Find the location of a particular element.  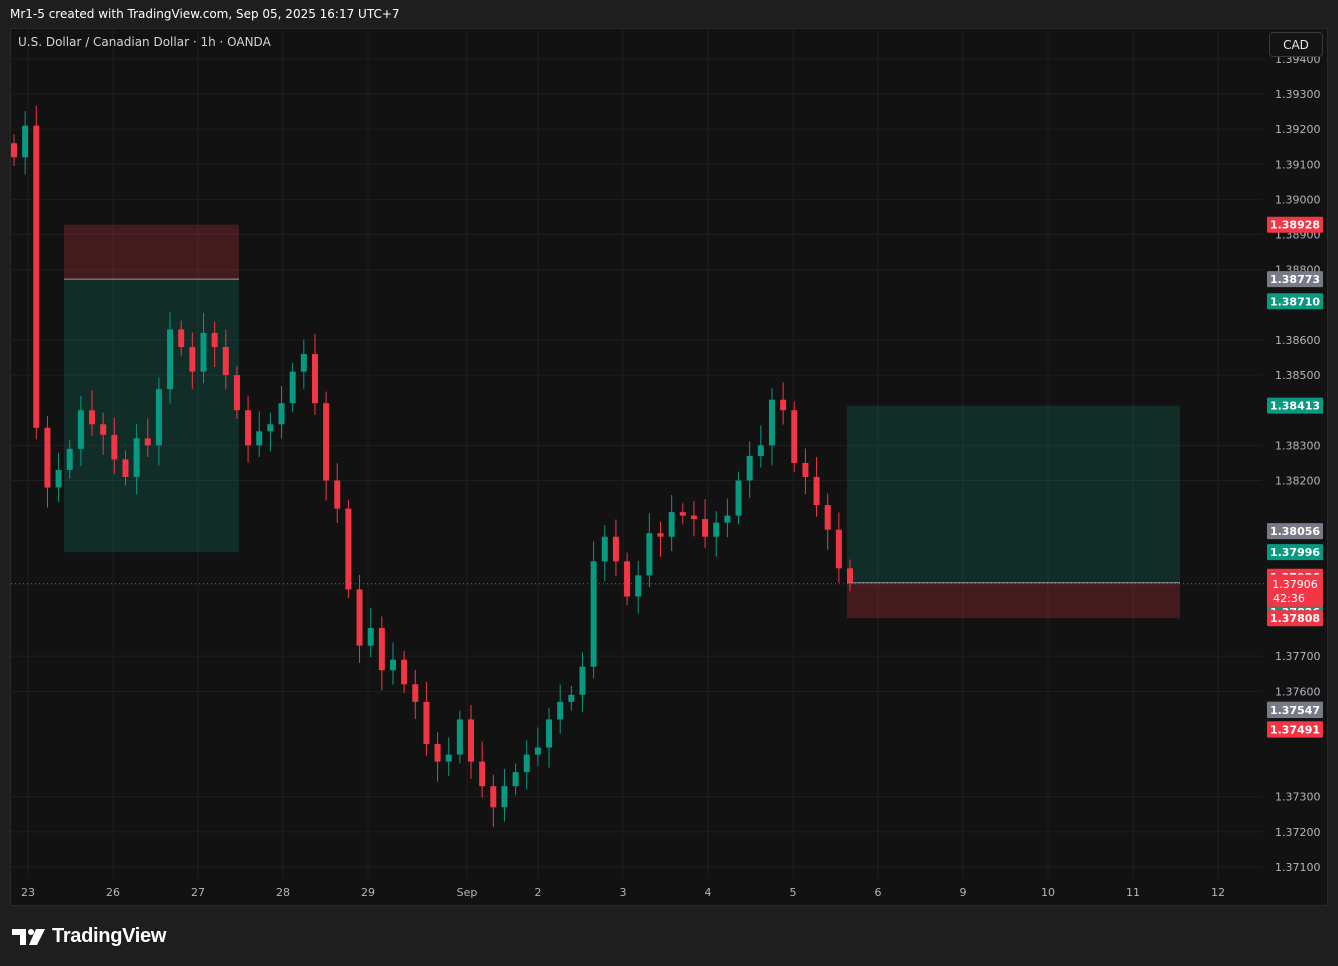

x-tick-label: 23 is located at coordinates (28, 892).